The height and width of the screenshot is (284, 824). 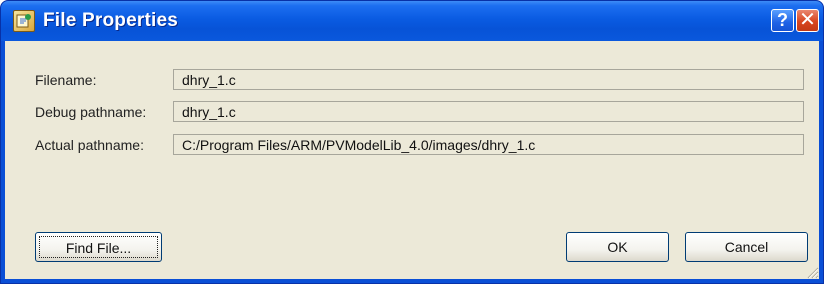 What do you see at coordinates (66, 80) in the screenshot?
I see `filename-label: Filename:` at bounding box center [66, 80].